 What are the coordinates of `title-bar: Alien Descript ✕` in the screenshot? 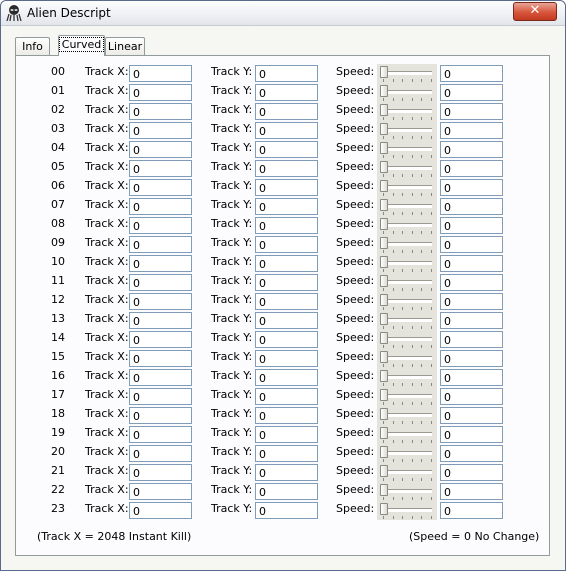 It's located at (283, 13).